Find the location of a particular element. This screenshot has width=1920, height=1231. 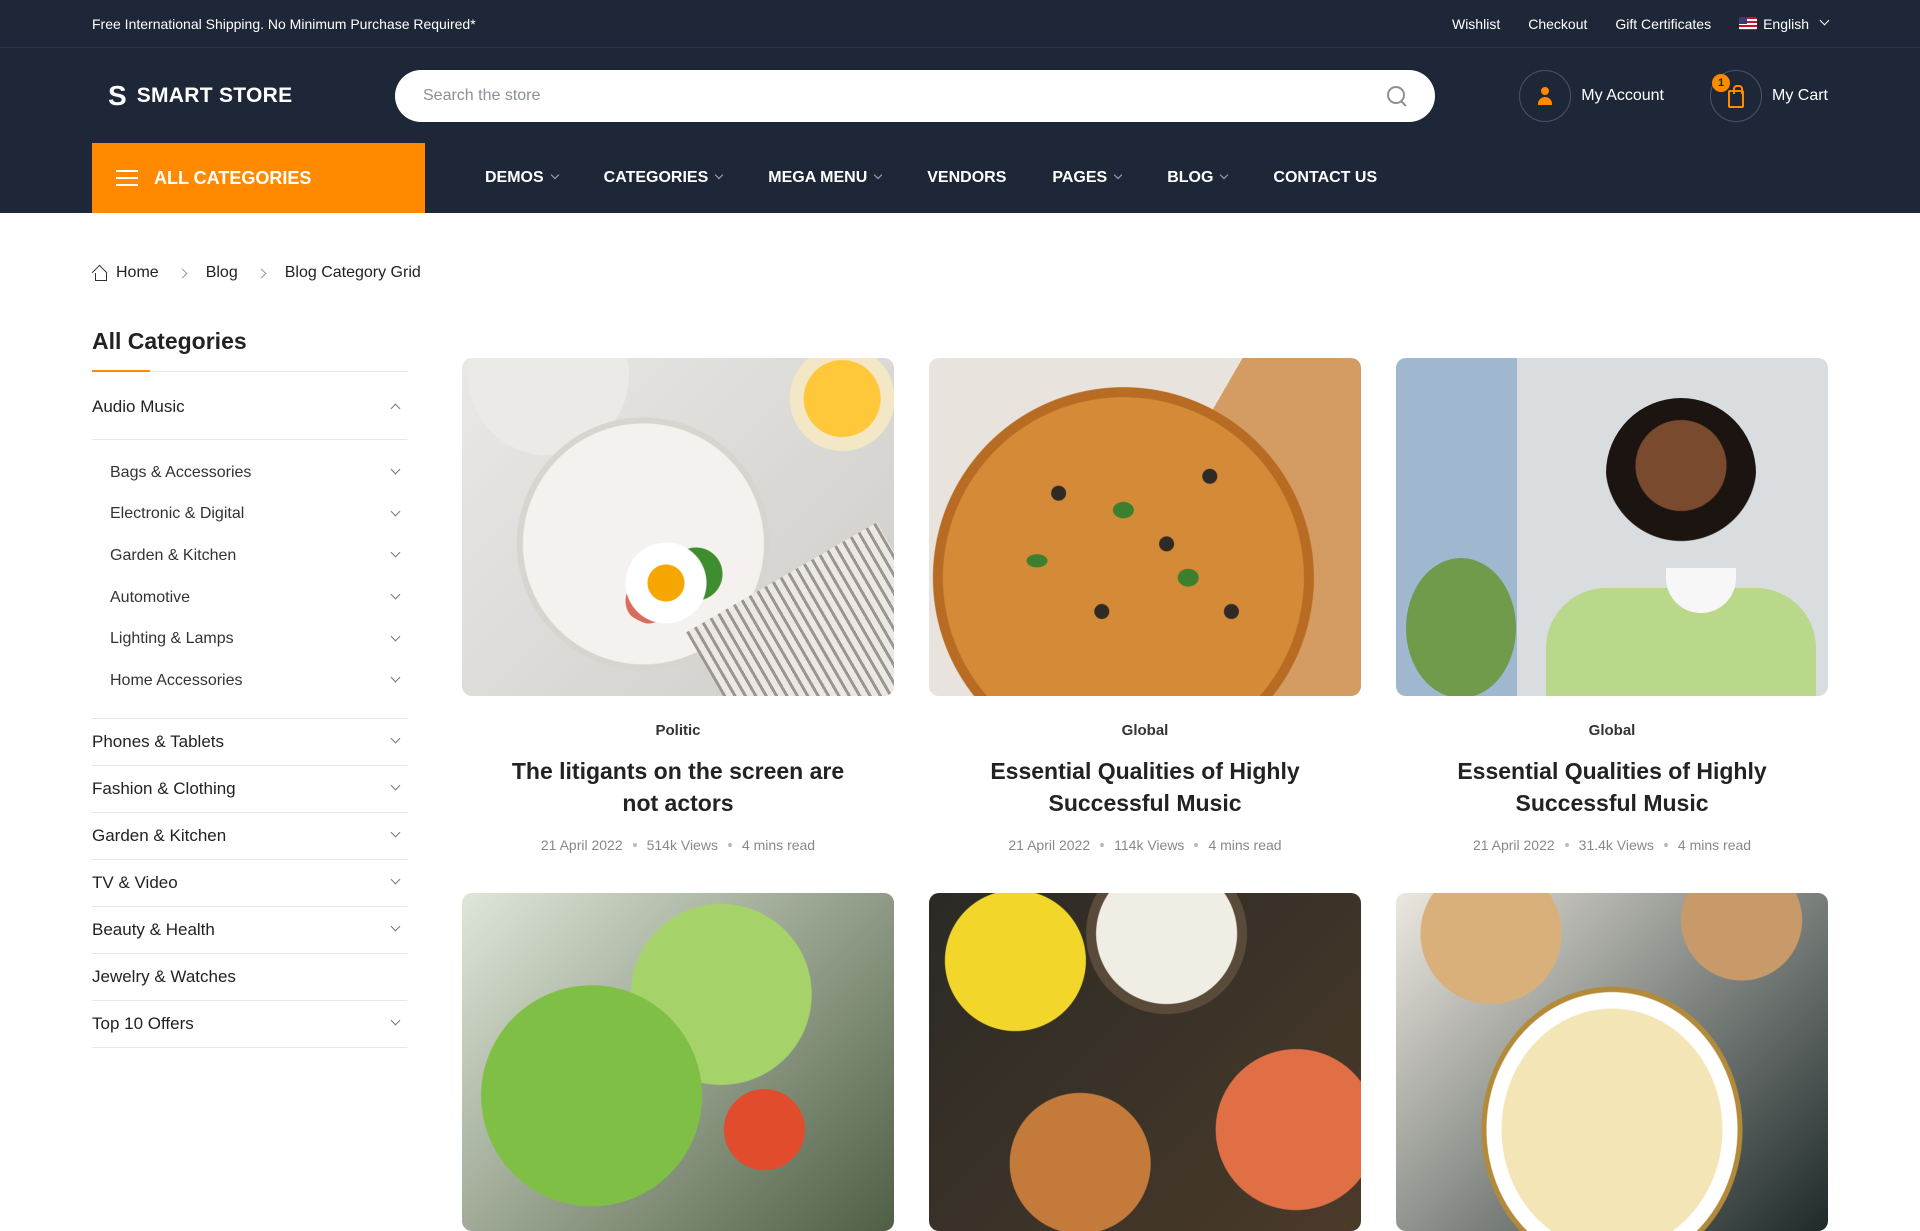

chevron-up-icon is located at coordinates (395, 408).